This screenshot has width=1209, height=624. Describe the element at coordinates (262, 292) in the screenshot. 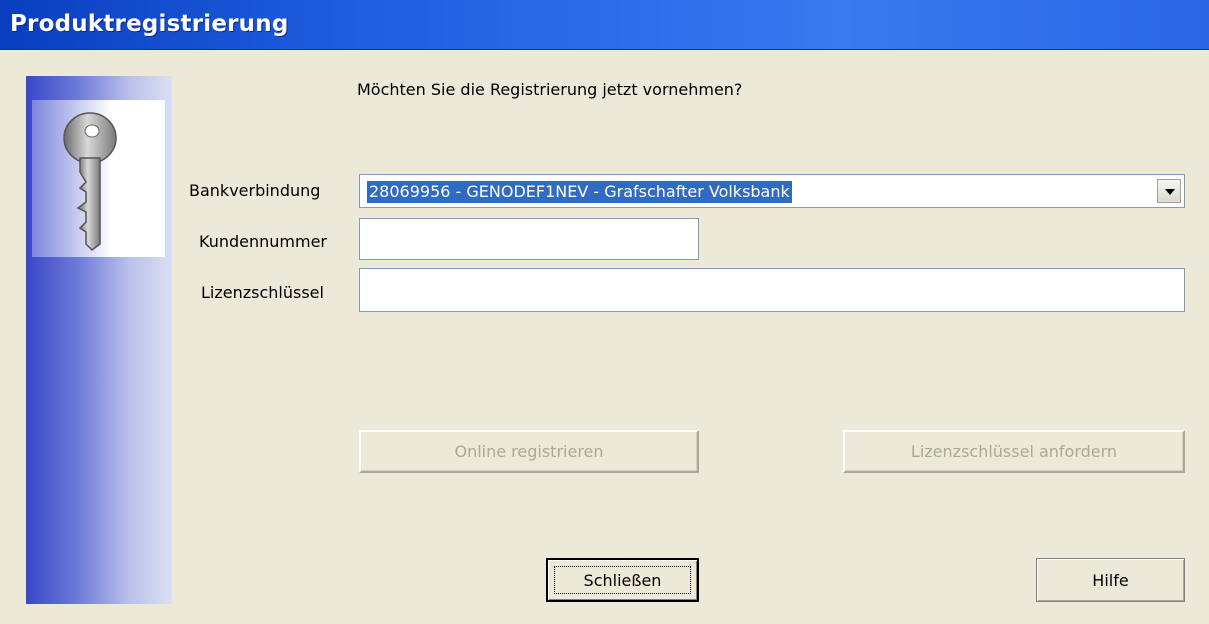

I see `license-key-label: Lizenzschlüssel` at that location.